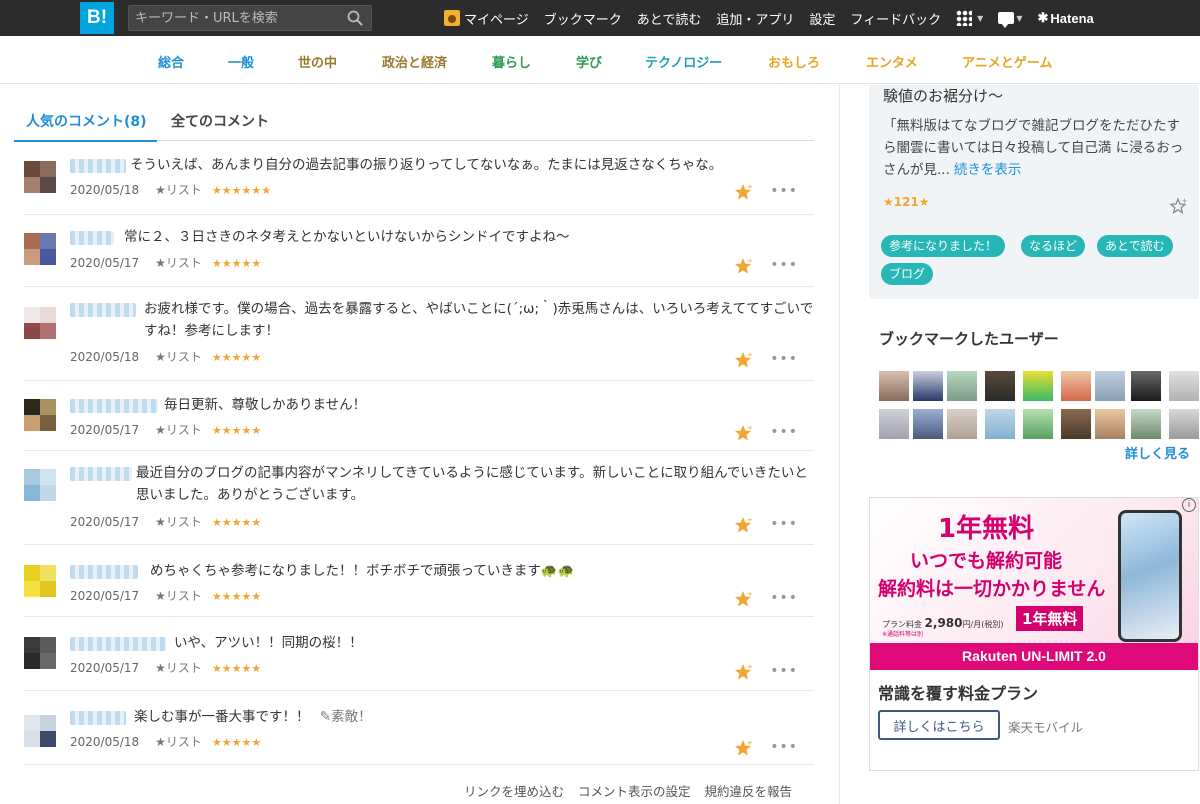 Image resolution: width=1200 pixels, height=804 pixels. Describe the element at coordinates (486, 18) in the screenshot. I see `nav-mypage: マイページ` at that location.